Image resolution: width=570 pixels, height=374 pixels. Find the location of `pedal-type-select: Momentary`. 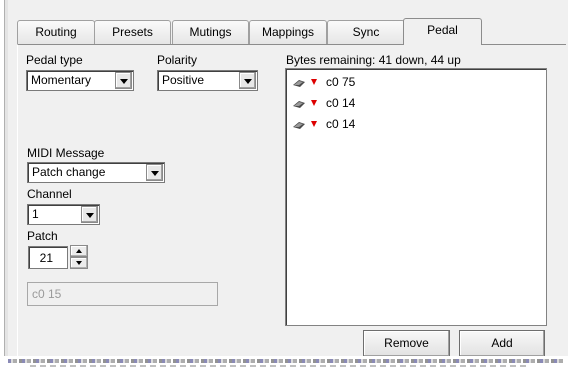

pedal-type-select: Momentary is located at coordinates (80, 80).